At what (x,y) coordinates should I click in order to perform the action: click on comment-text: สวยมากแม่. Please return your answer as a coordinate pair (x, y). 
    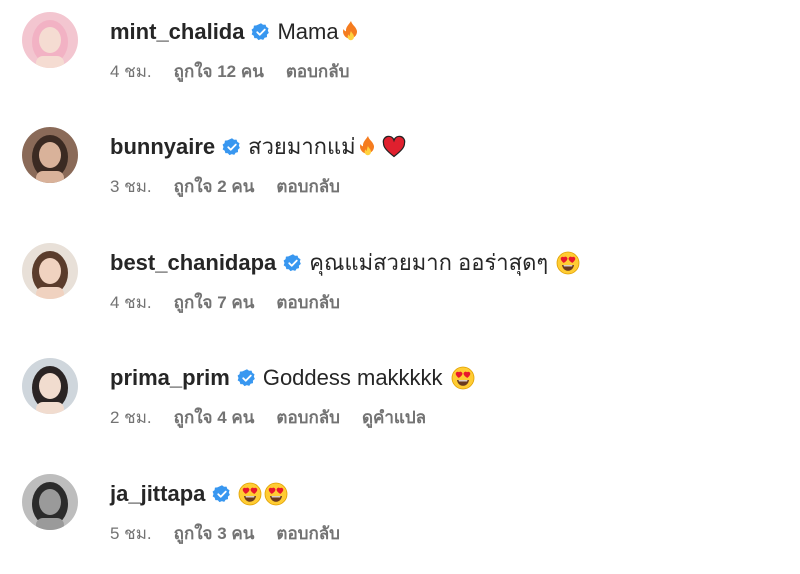
    Looking at the image, I should click on (302, 146).